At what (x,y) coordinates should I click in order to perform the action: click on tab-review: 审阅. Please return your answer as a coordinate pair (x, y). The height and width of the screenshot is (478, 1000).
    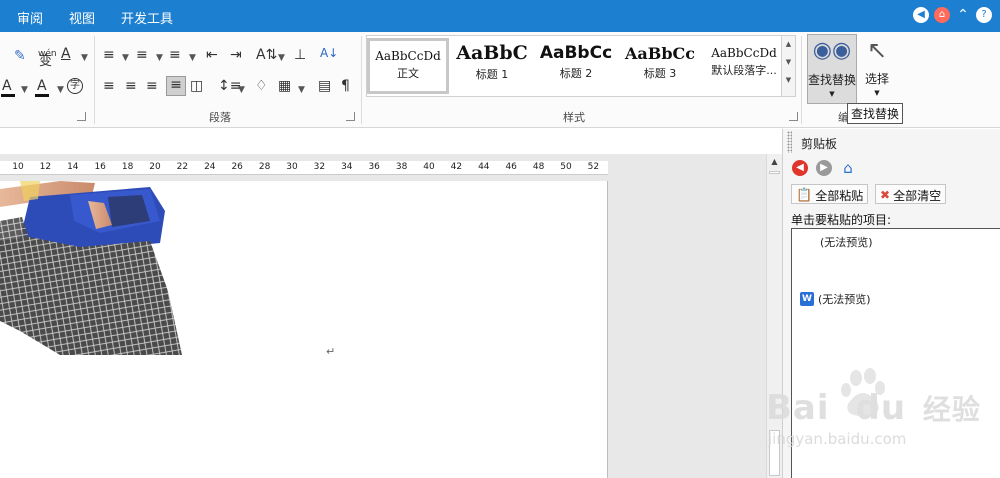
    Looking at the image, I should click on (30, 17).